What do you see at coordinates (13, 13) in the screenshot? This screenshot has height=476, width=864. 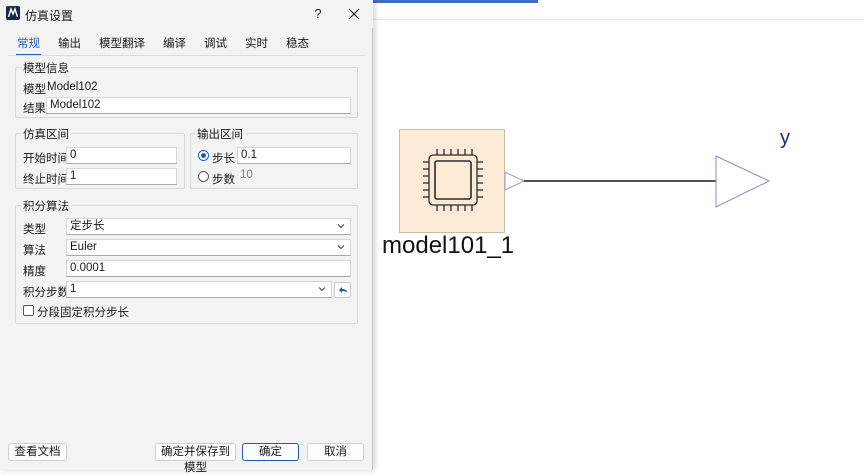 I see `app-logo-icon` at bounding box center [13, 13].